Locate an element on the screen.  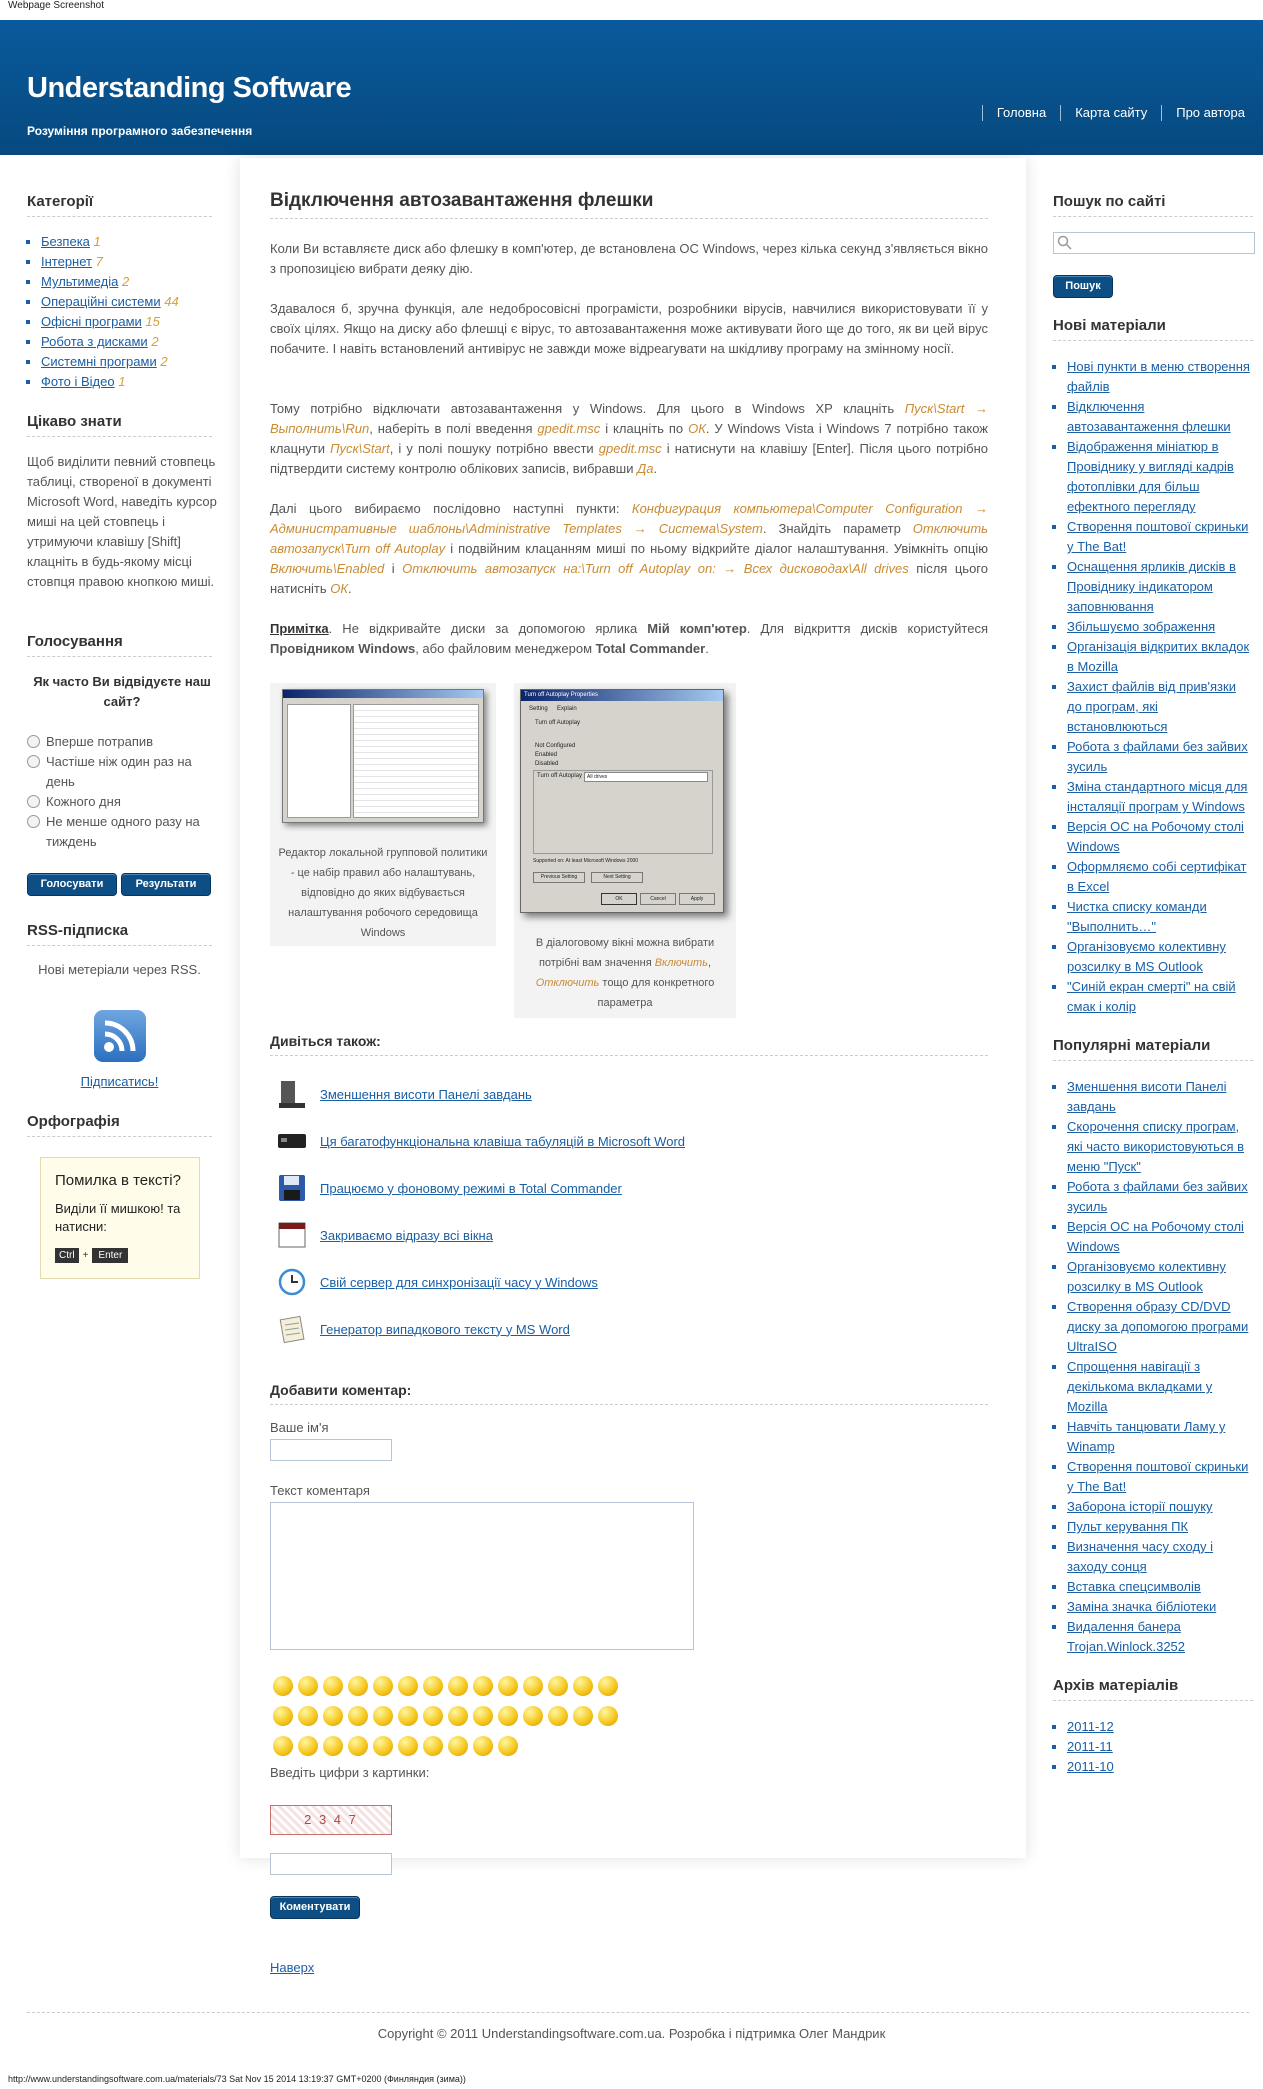
nav-sitemap: Карта сайту is located at coordinates (1110, 113).